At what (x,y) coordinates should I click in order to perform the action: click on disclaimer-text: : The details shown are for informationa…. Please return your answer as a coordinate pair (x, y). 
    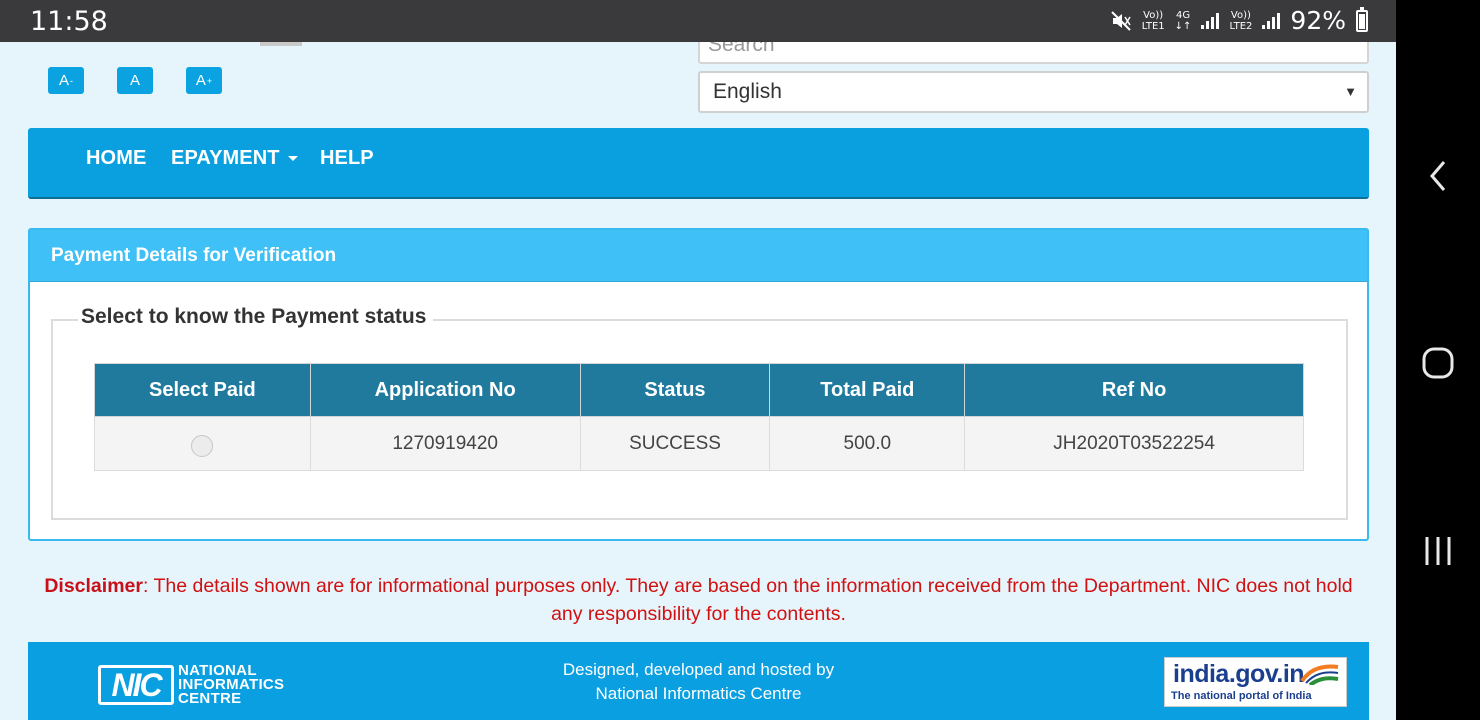
    Looking at the image, I should click on (747, 600).